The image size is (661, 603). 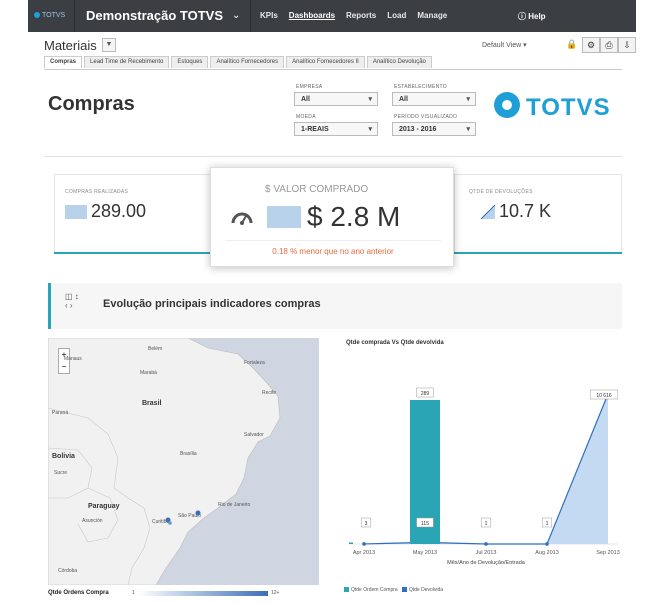 What do you see at coordinates (366, 522) in the screenshot?
I see `data-label: 3` at bounding box center [366, 522].